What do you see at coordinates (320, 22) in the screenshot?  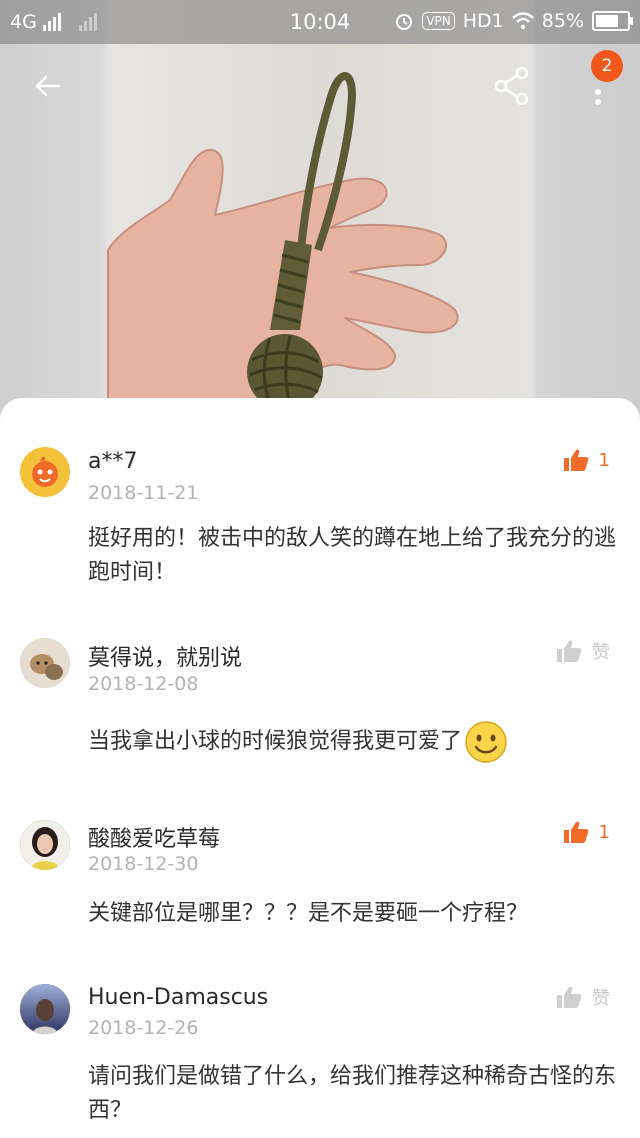 I see `status-bar: 4G 10:04 VPN HD1 85%` at bounding box center [320, 22].